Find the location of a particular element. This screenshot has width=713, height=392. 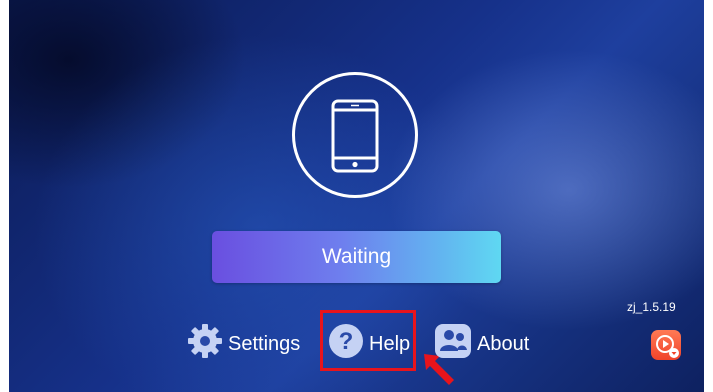

gear-icon is located at coordinates (205, 344).